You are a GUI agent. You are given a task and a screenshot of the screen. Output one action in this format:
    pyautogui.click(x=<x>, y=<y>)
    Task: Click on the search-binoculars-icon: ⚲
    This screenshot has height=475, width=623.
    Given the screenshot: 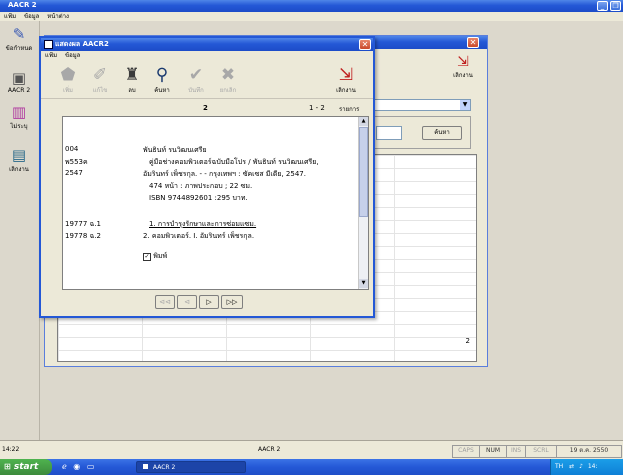 What is the action you would take?
    pyautogui.click(x=162, y=75)
    